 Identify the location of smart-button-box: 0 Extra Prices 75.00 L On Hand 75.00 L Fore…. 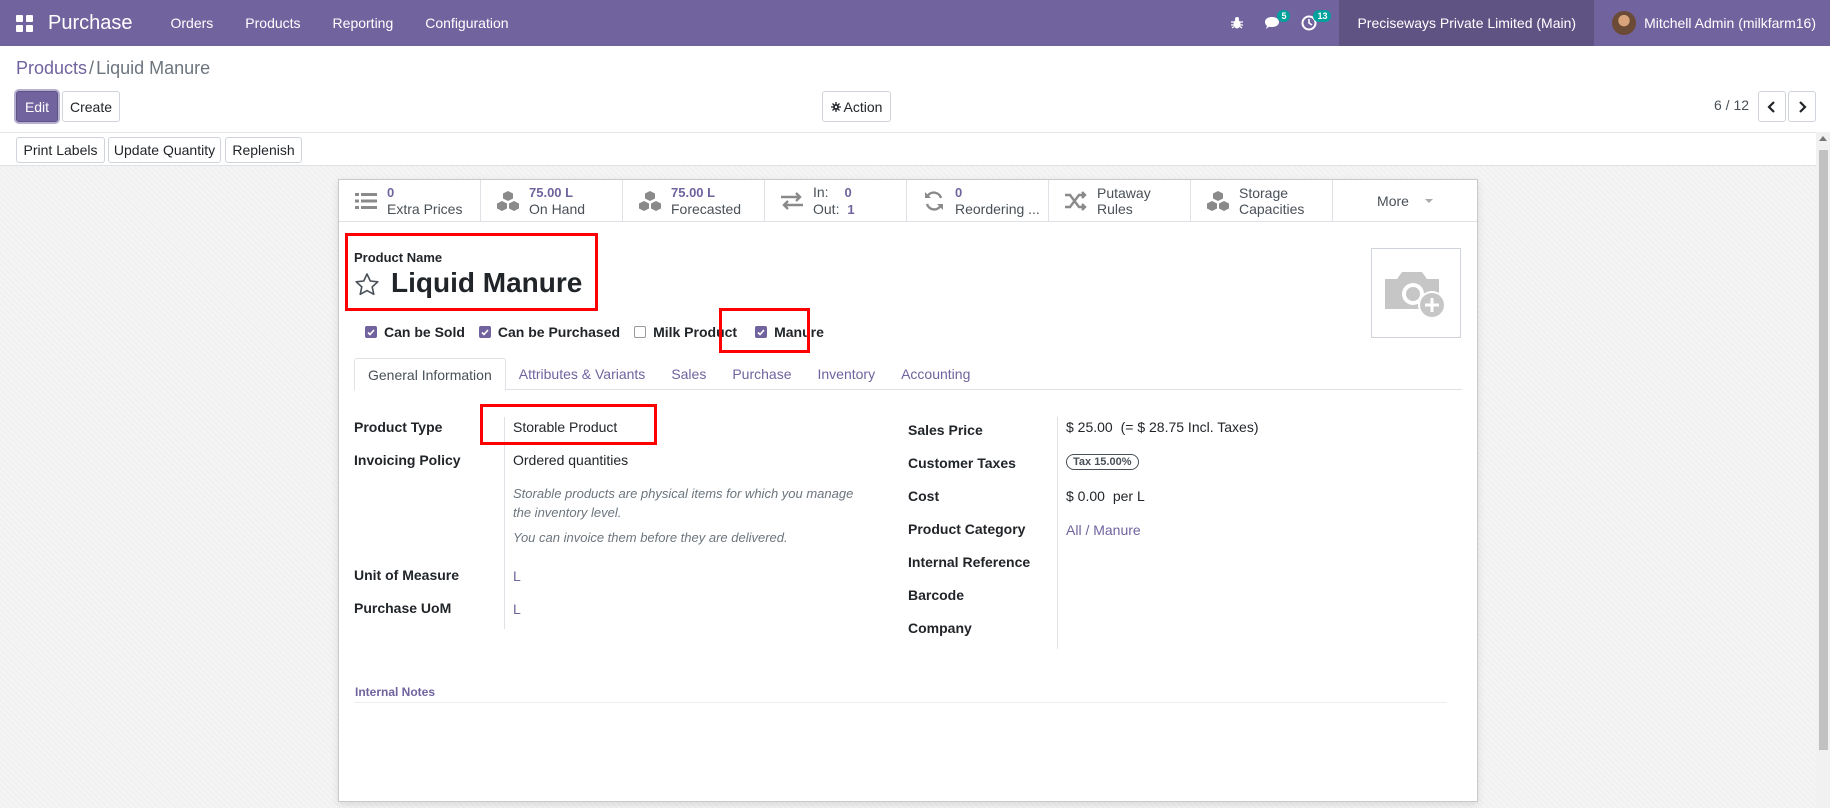
(908, 201).